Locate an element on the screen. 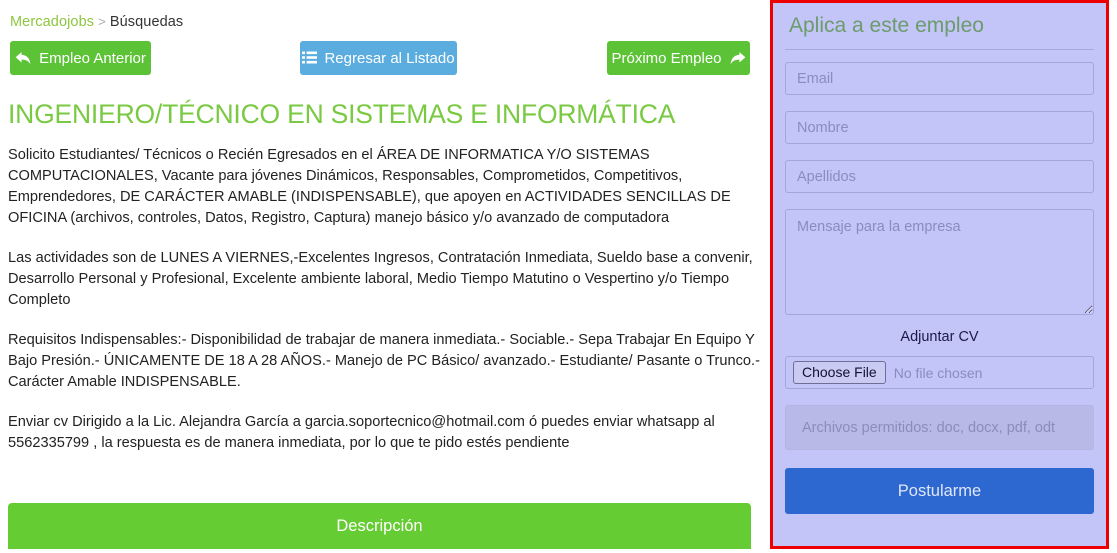 This screenshot has width=1117, height=553. file-status-text: No file chosen is located at coordinates (938, 372).